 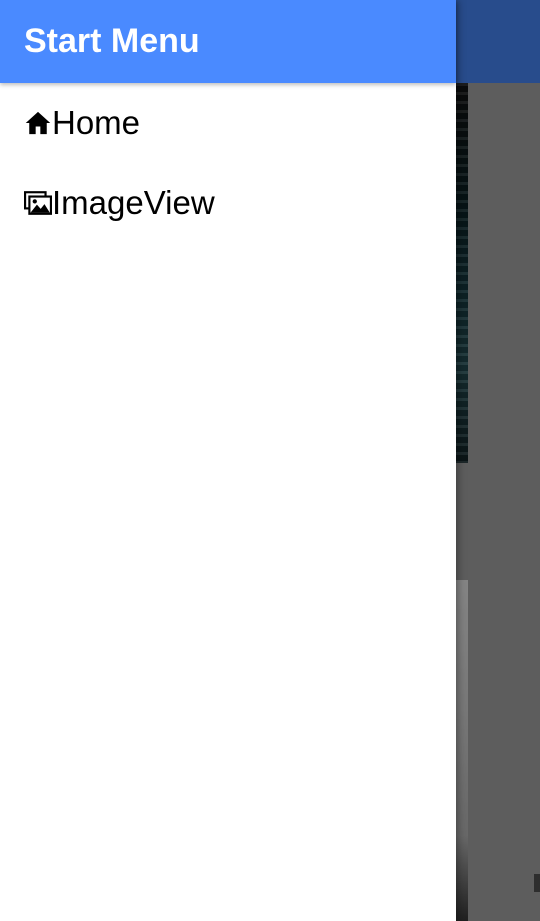 I want to click on drawer-title: Start Menu, so click(x=112, y=41).